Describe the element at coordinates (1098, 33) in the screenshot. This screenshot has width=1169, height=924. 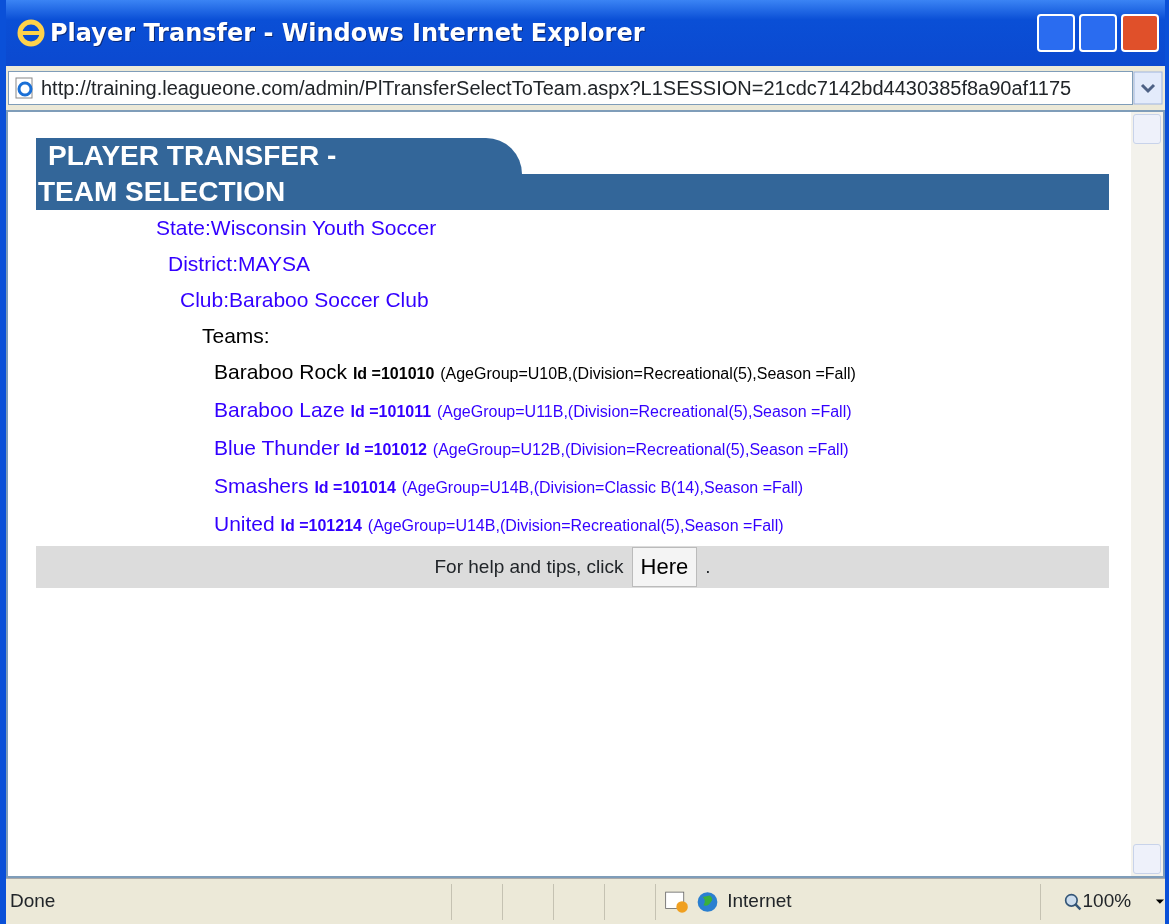
I see `maximize-button` at that location.